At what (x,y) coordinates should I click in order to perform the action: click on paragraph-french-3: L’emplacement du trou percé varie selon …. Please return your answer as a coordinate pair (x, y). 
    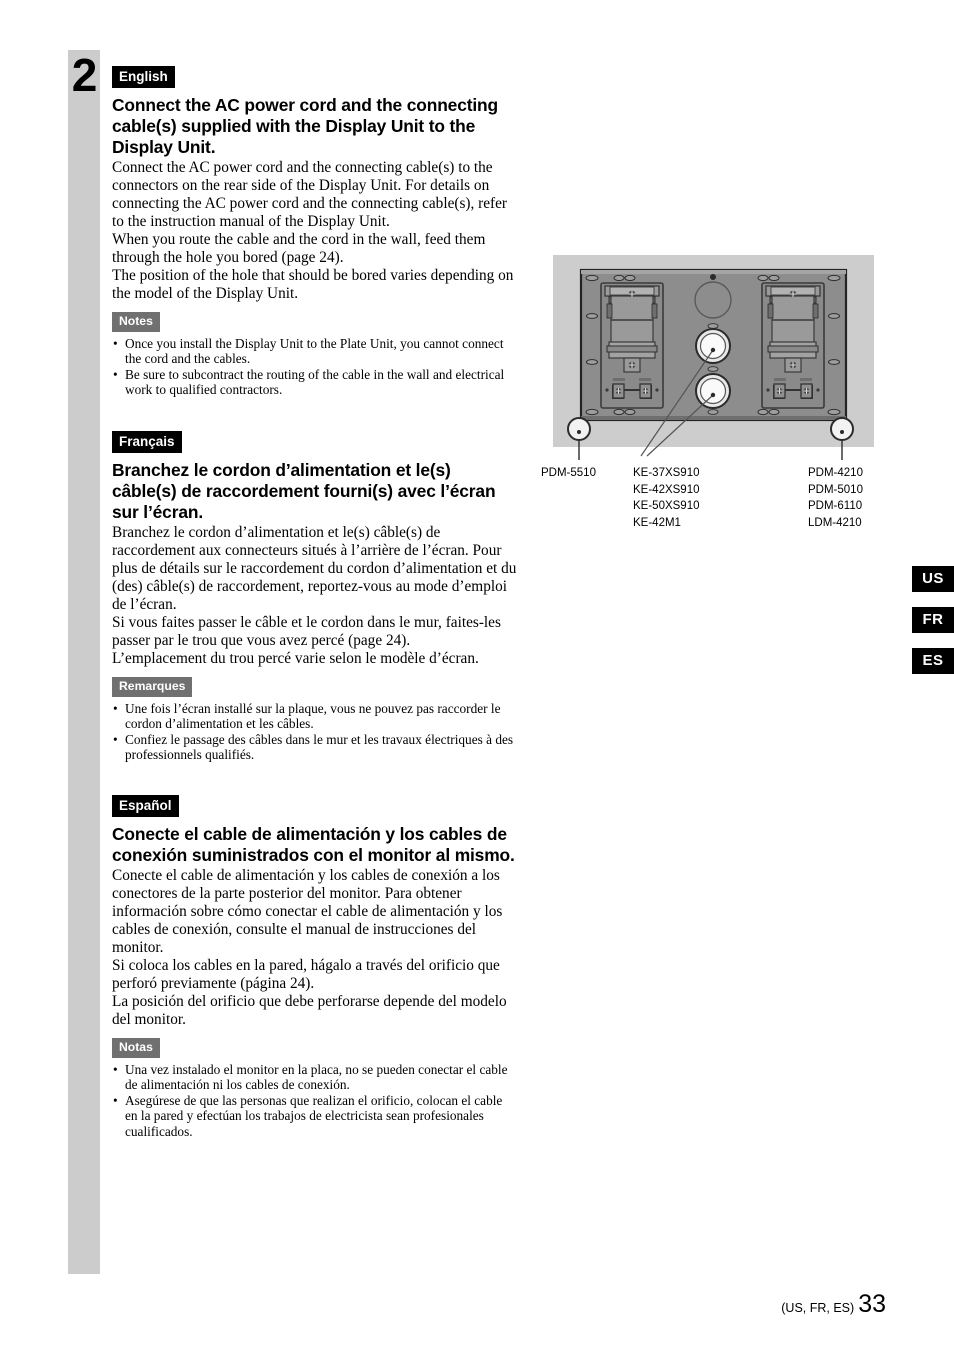
    Looking at the image, I should click on (295, 658).